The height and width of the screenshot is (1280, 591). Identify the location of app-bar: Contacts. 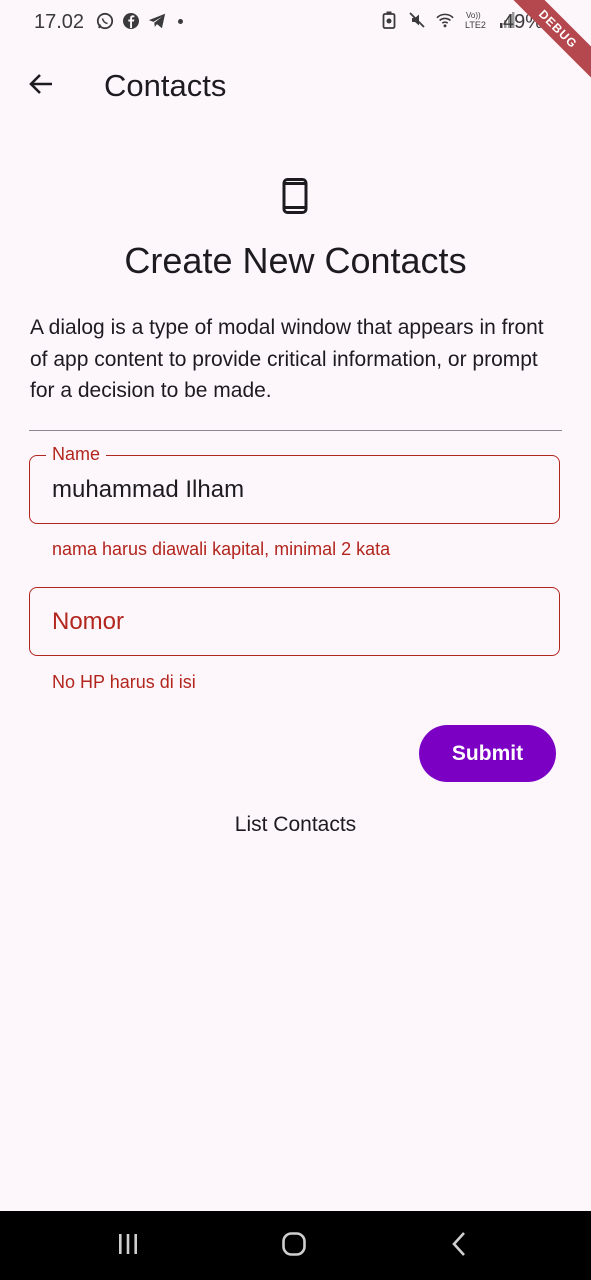
(295, 86).